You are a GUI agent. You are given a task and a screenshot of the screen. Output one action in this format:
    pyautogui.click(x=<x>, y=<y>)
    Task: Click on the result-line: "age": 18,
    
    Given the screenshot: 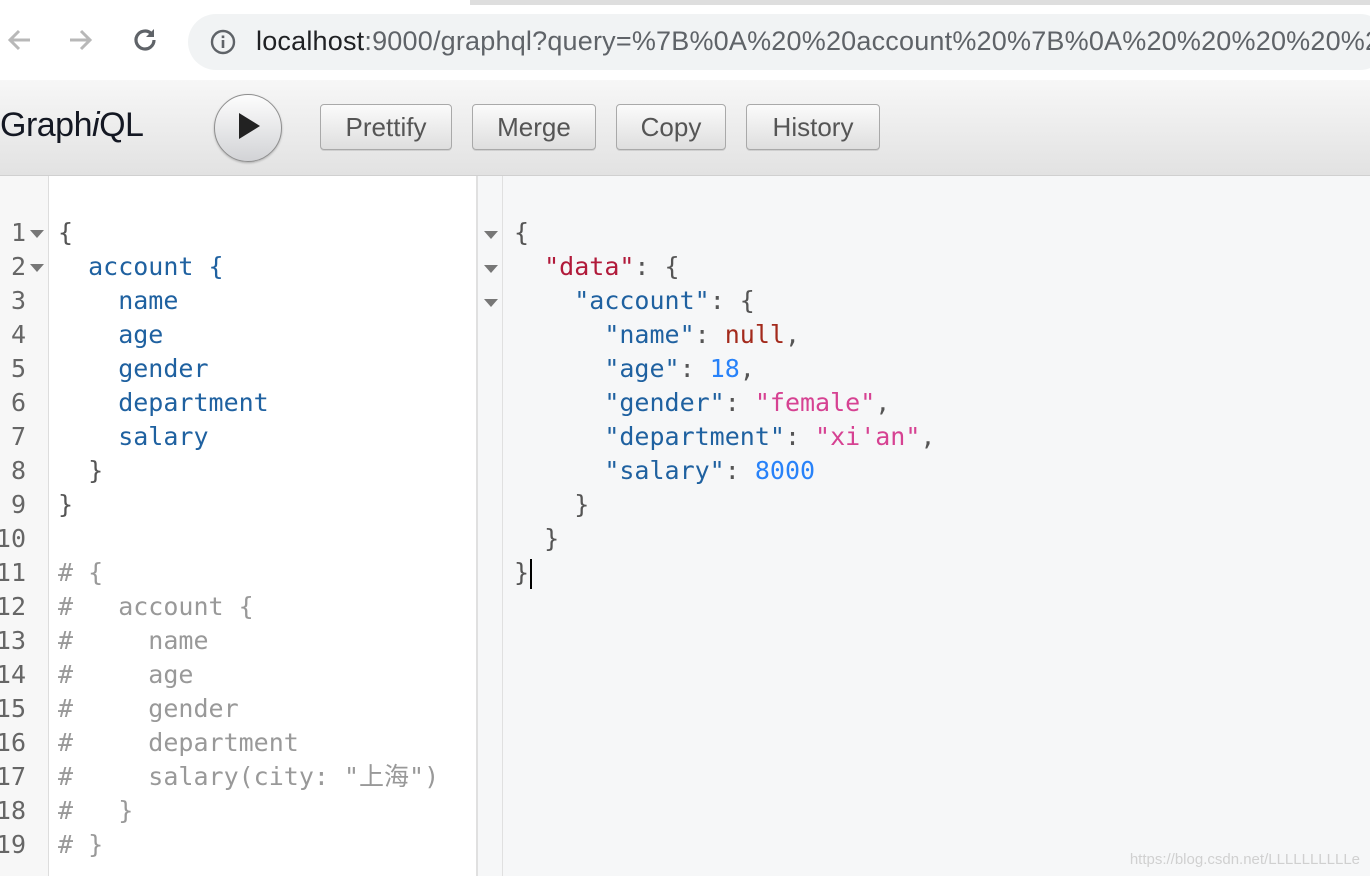 What is the action you would take?
    pyautogui.click(x=679, y=368)
    